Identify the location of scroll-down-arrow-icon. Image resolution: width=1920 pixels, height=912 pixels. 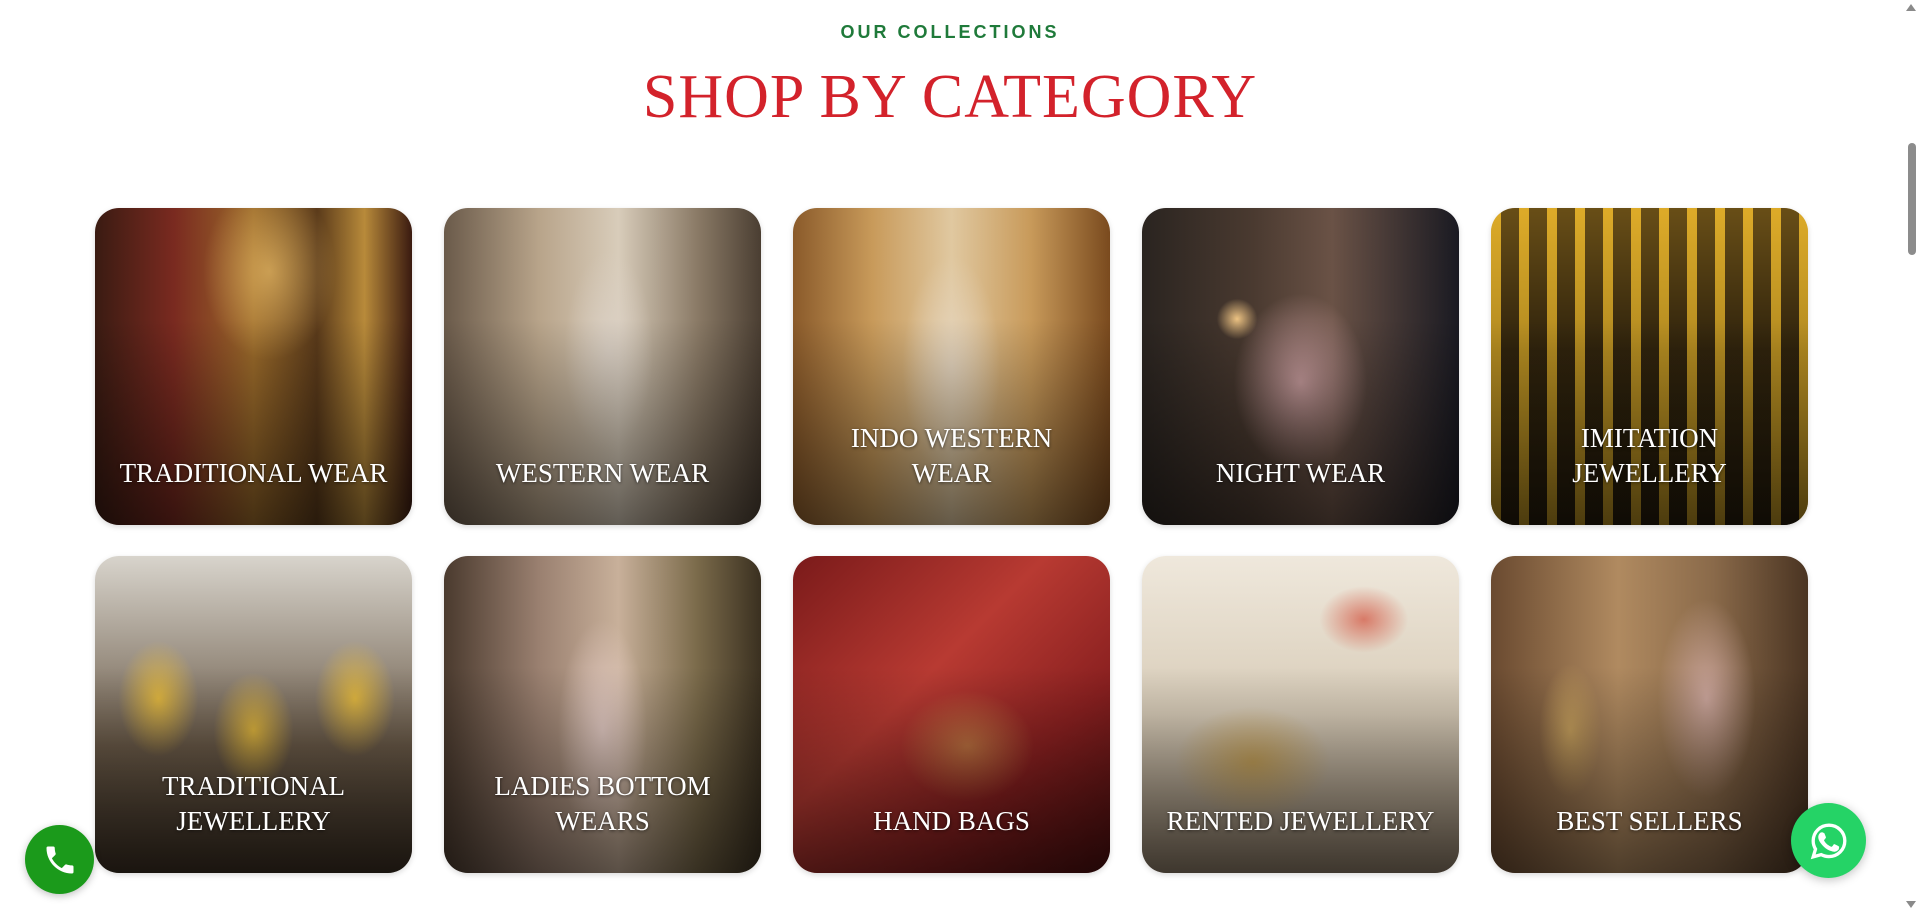
(1911, 904).